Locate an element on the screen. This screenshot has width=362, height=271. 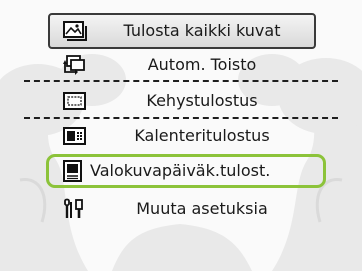
menu-item-photo-diary-print: Valokuvapäiväk.tulost. is located at coordinates (186, 171).